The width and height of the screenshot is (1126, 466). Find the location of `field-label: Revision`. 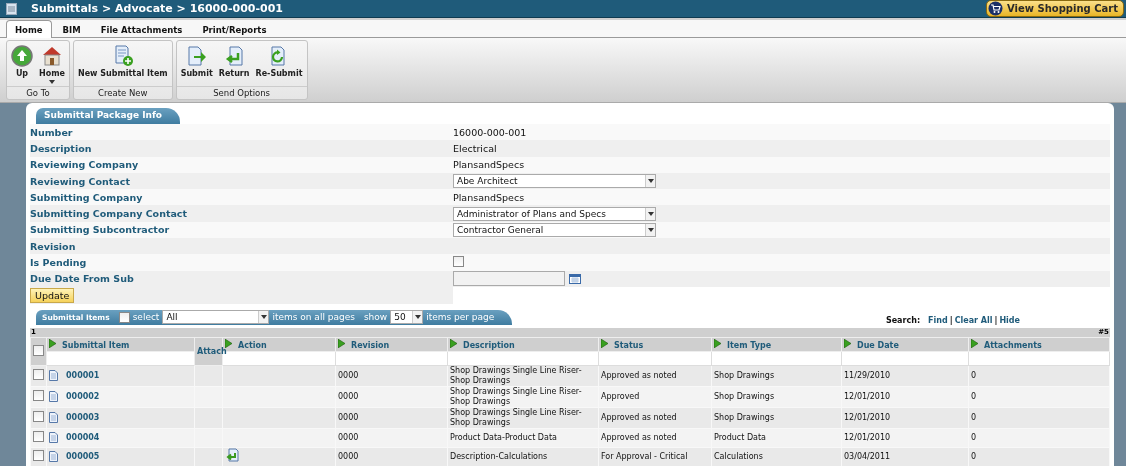

field-label: Revision is located at coordinates (53, 246).